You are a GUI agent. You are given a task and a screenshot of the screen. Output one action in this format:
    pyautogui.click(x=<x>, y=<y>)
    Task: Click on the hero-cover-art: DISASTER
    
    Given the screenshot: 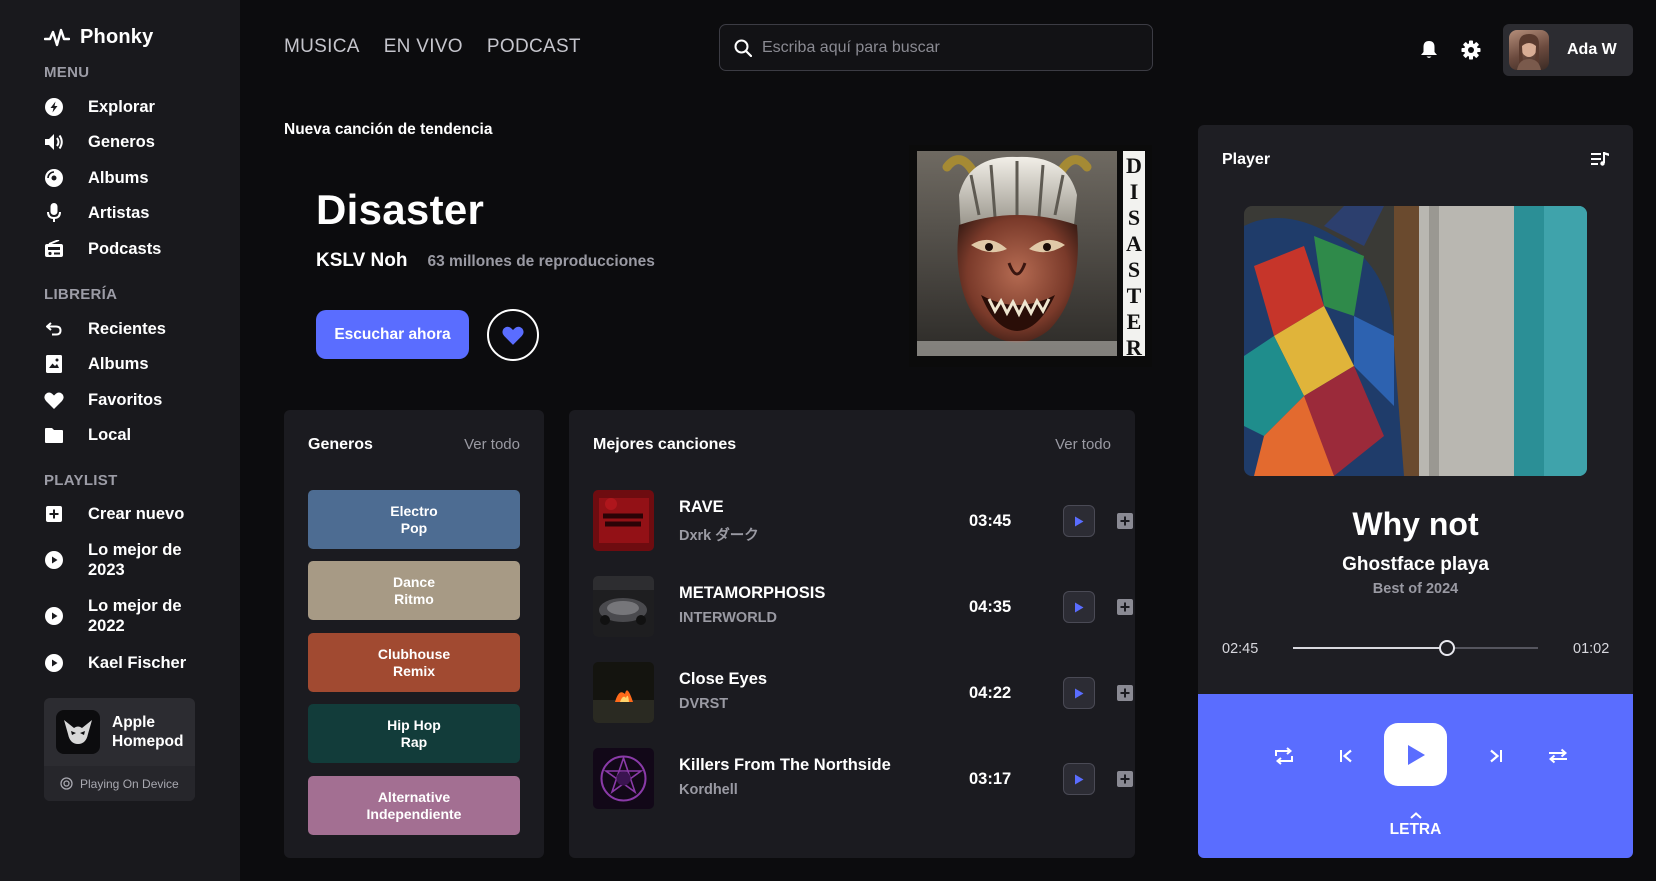 What is the action you would take?
    pyautogui.click(x=1030, y=256)
    